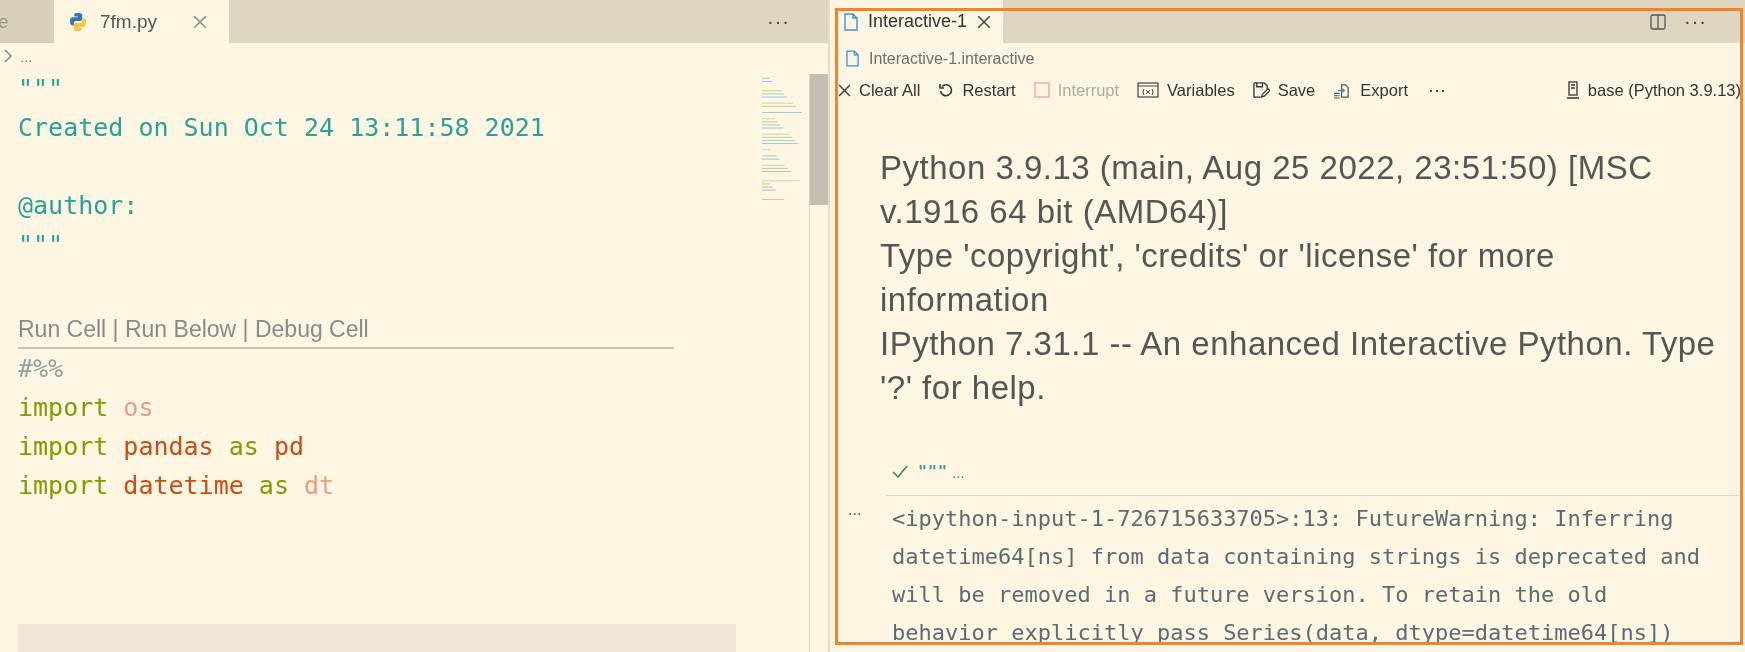  What do you see at coordinates (1041, 90) in the screenshot?
I see `square-icon` at bounding box center [1041, 90].